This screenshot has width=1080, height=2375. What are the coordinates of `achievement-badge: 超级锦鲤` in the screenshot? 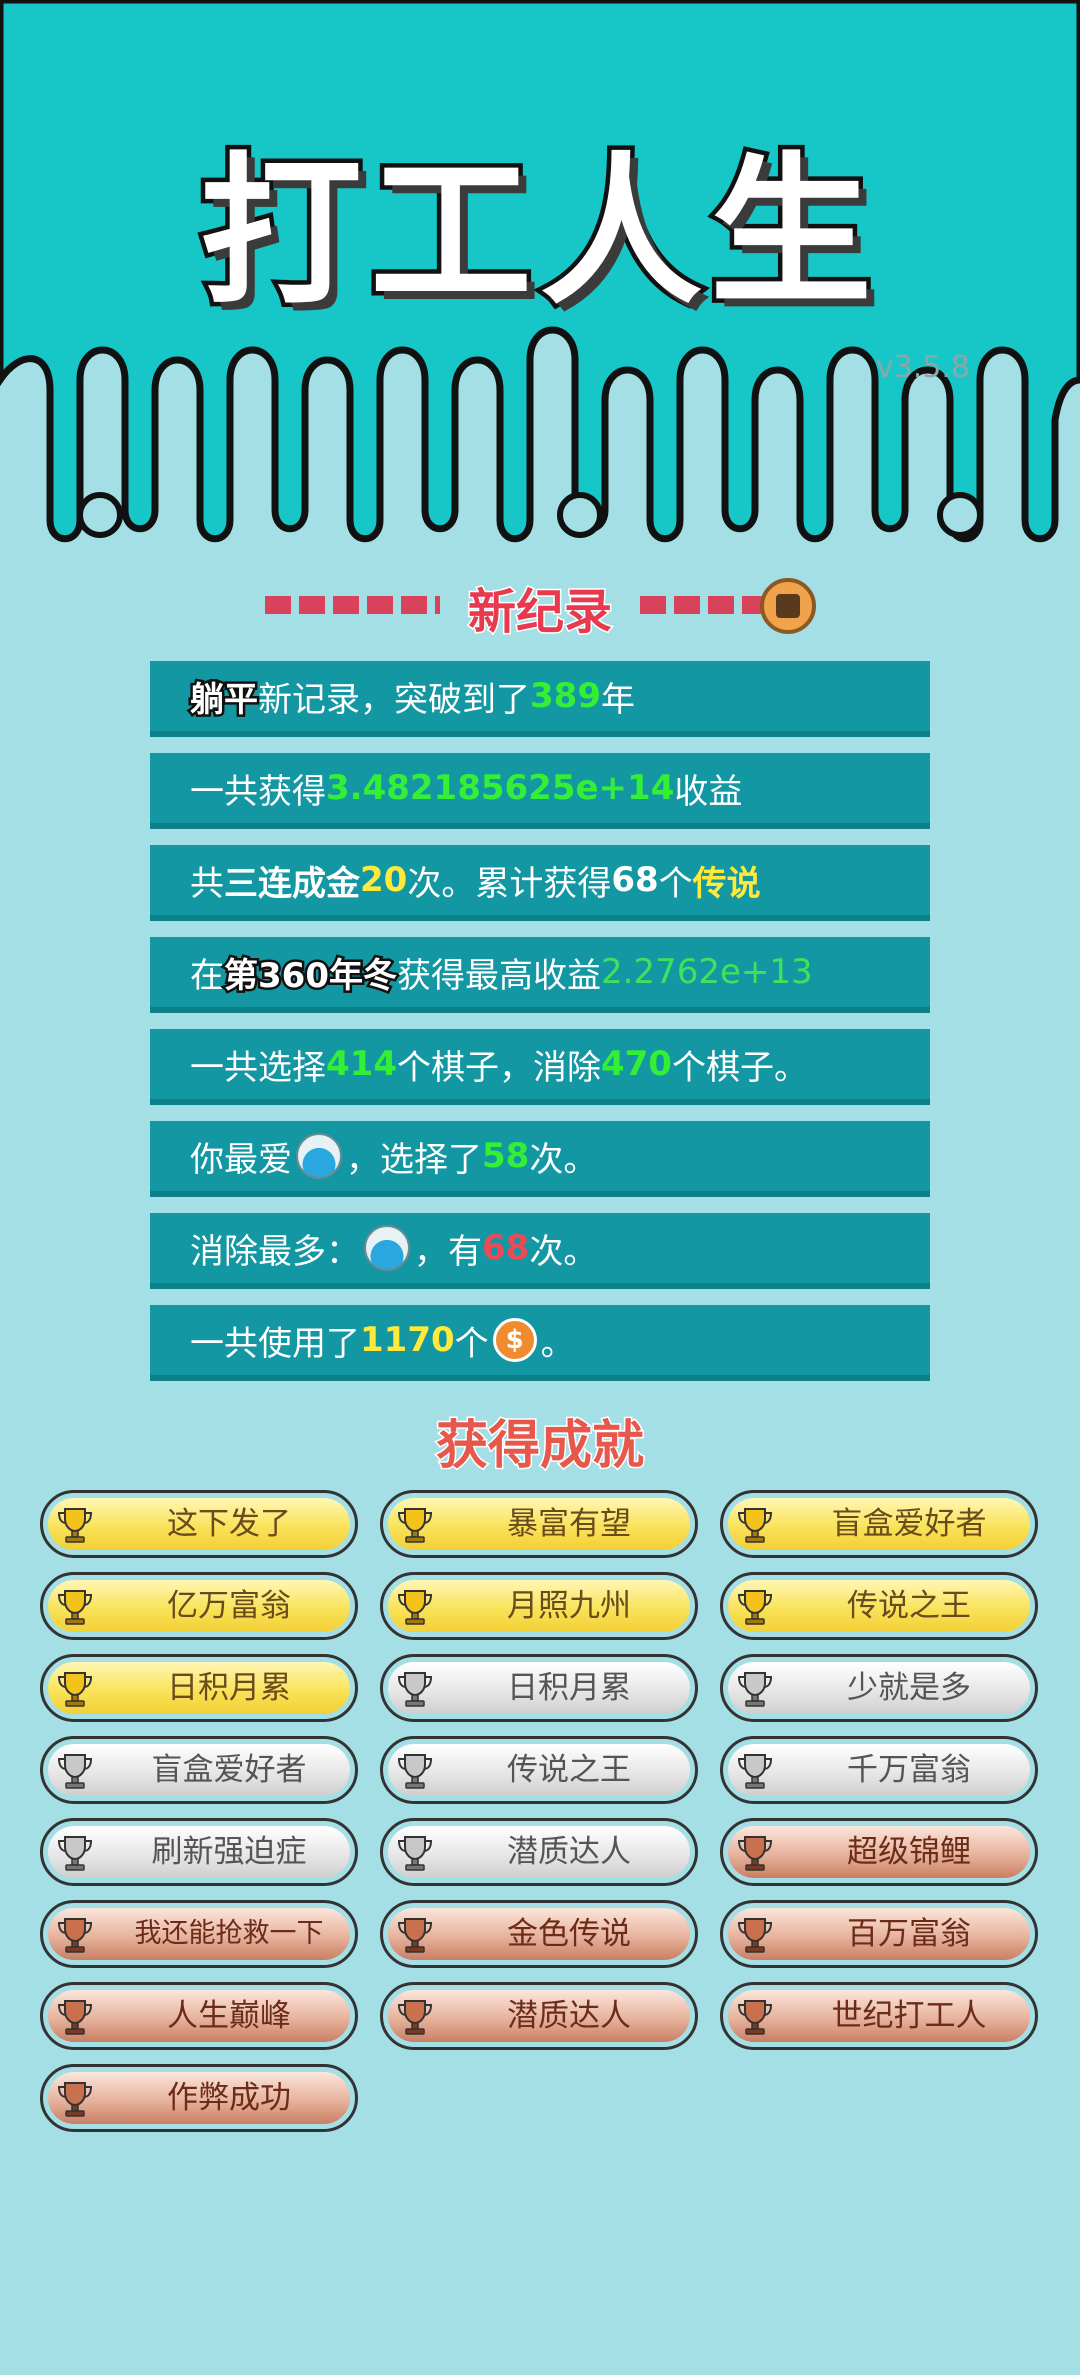 It's located at (879, 1852).